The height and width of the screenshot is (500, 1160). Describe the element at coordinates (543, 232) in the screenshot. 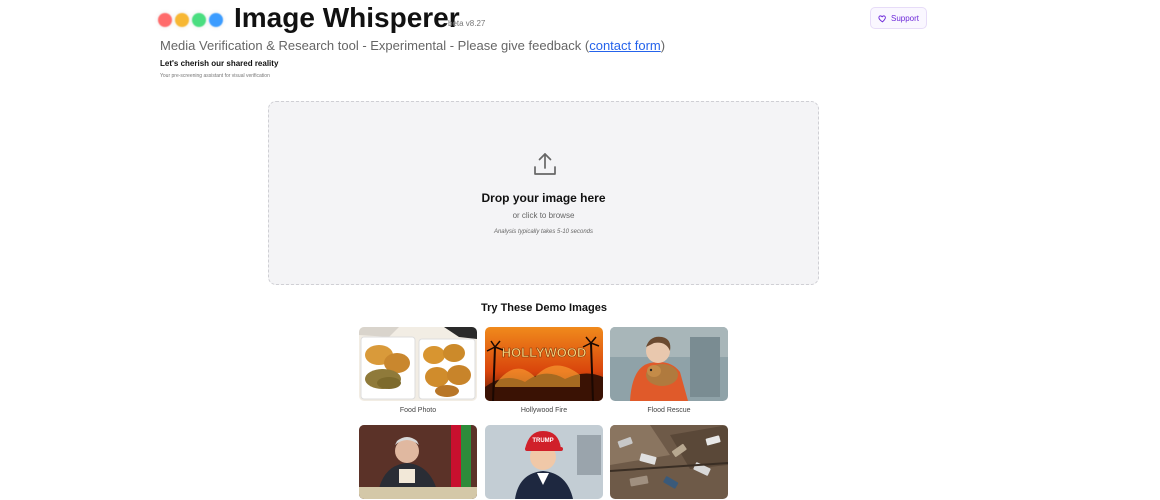

I see `analysis-time-note: Analysis typically takes 5-10 seconds` at that location.